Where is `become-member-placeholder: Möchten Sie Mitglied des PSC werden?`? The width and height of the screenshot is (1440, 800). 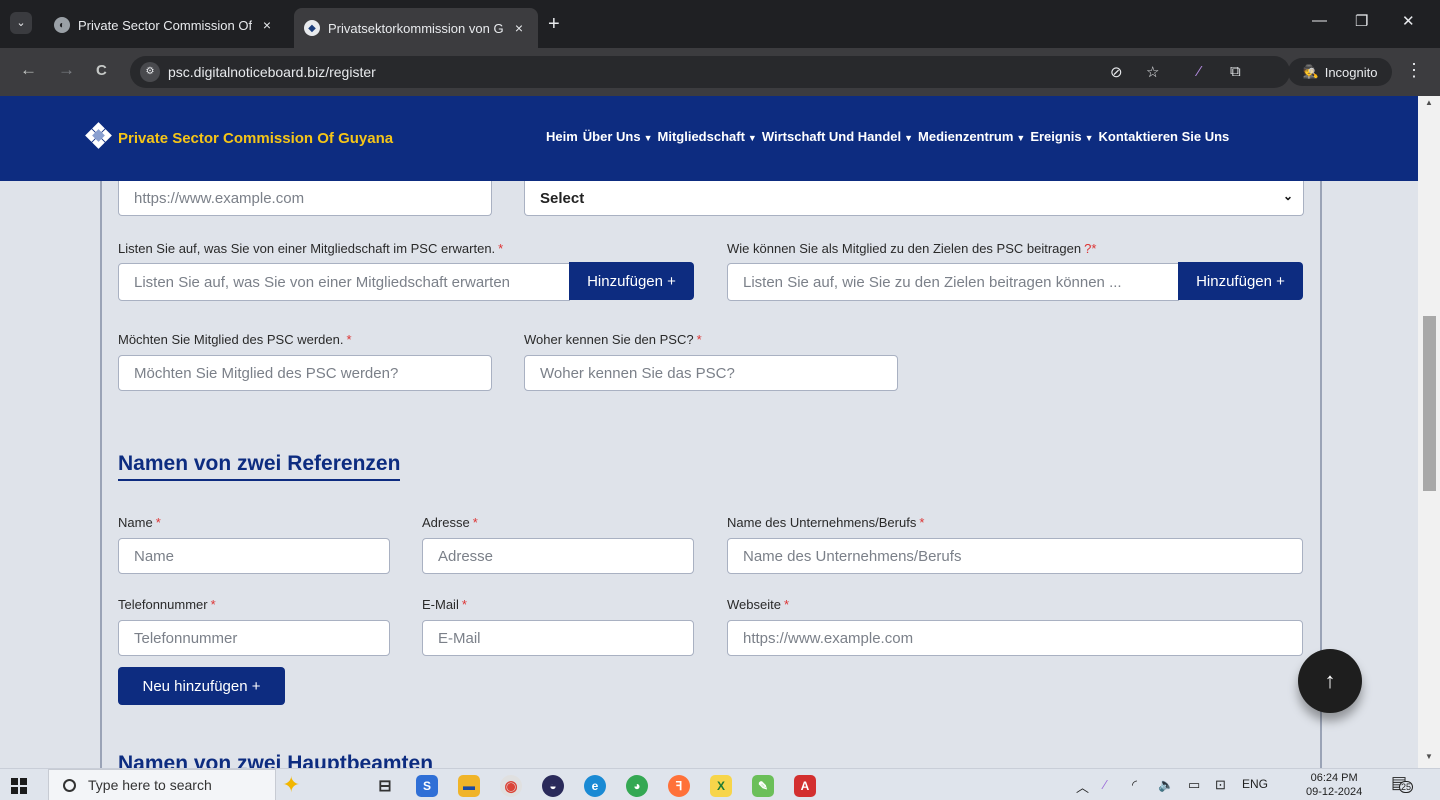
become-member-placeholder: Möchten Sie Mitglied des PSC werden? is located at coordinates (266, 373).